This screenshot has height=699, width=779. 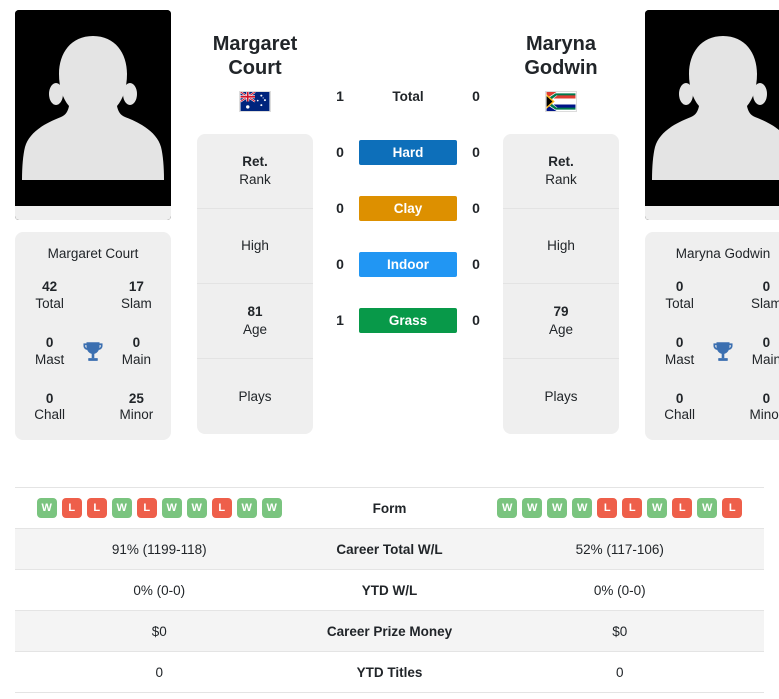 What do you see at coordinates (255, 171) in the screenshot?
I see `left-info-rank: Ret. Rank` at bounding box center [255, 171].